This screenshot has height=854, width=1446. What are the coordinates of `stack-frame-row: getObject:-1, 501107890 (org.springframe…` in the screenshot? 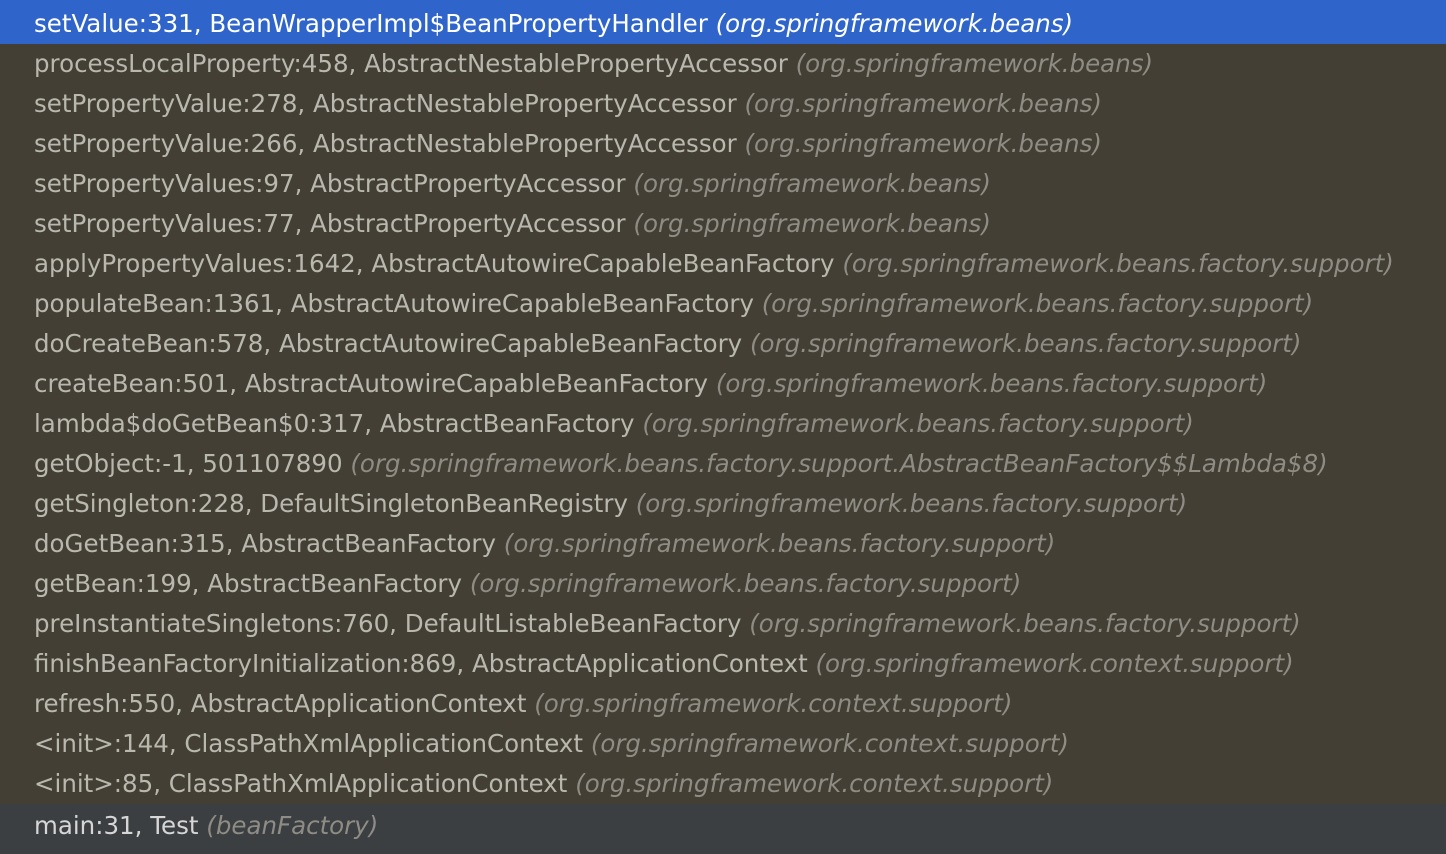 It's located at (723, 464).